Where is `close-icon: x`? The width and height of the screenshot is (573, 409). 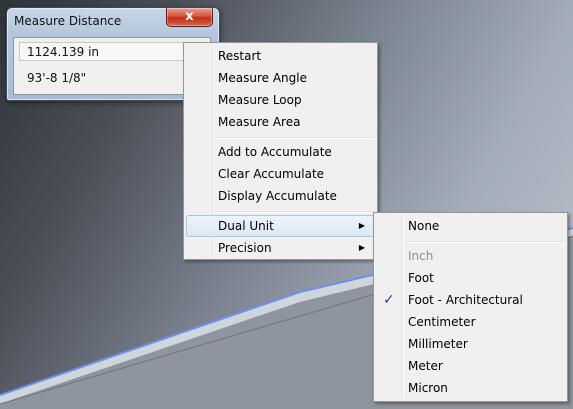
close-icon: x is located at coordinates (189, 16).